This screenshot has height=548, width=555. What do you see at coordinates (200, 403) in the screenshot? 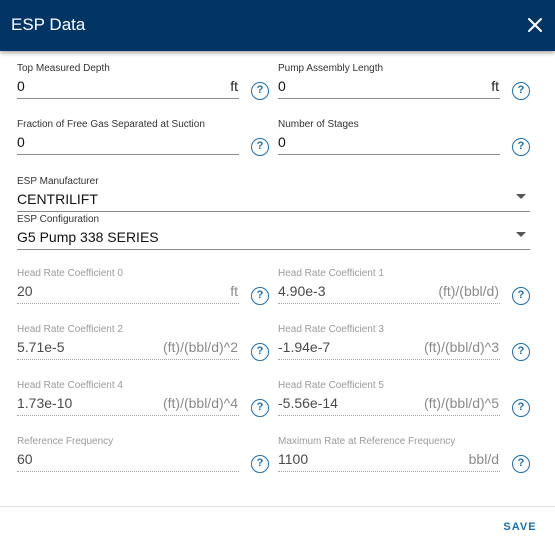
I see `field-unit: (ft)/(bbl/d)^4` at bounding box center [200, 403].